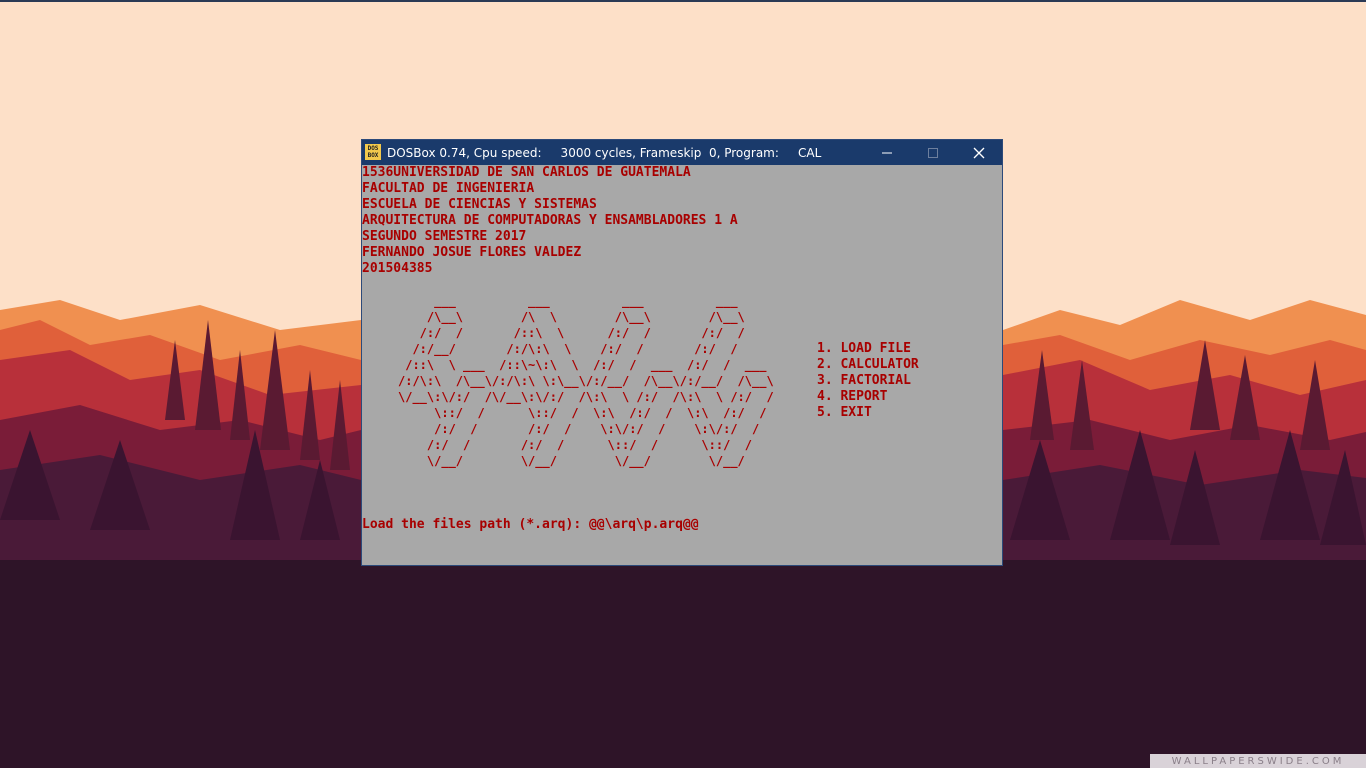  I want to click on close-icon, so click(979, 152).